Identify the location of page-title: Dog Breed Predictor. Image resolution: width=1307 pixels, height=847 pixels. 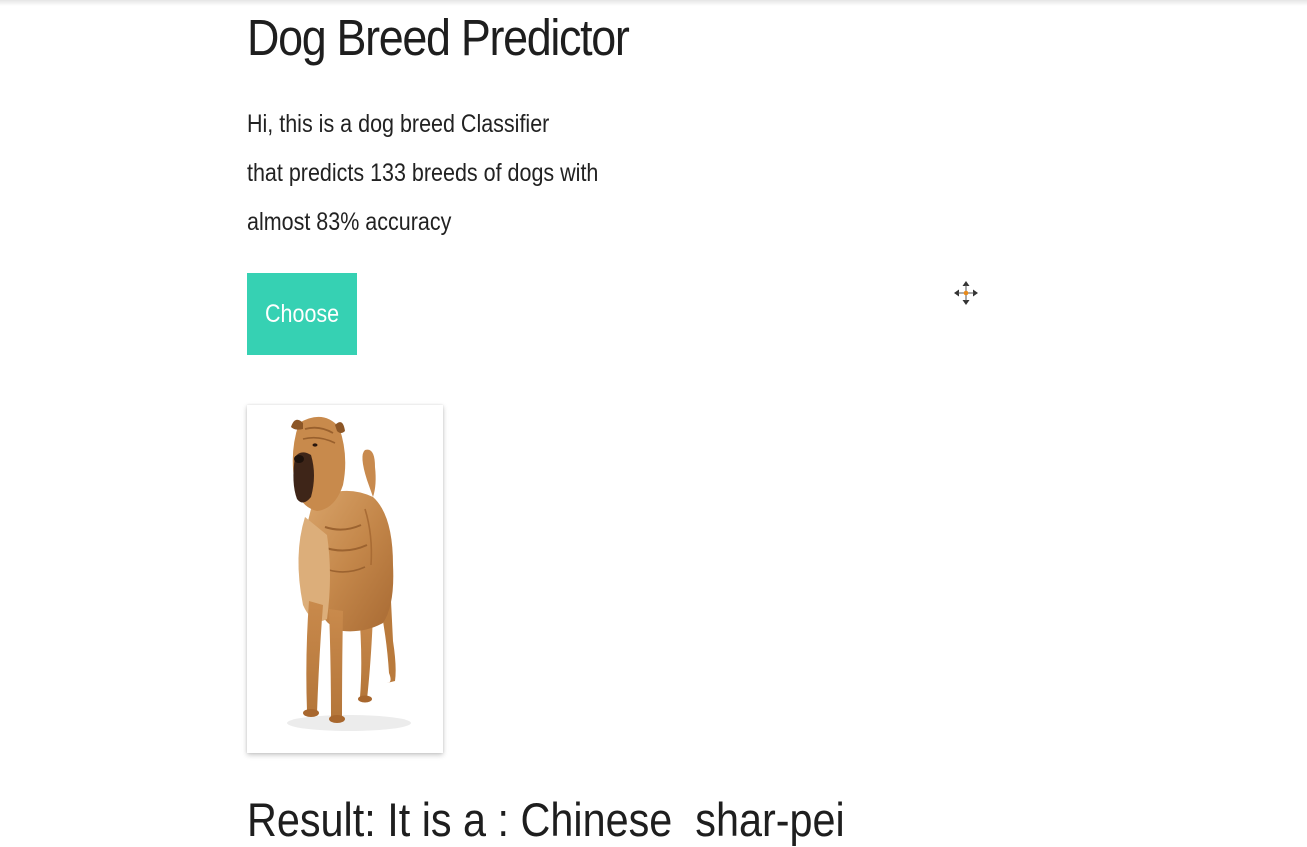
(438, 37).